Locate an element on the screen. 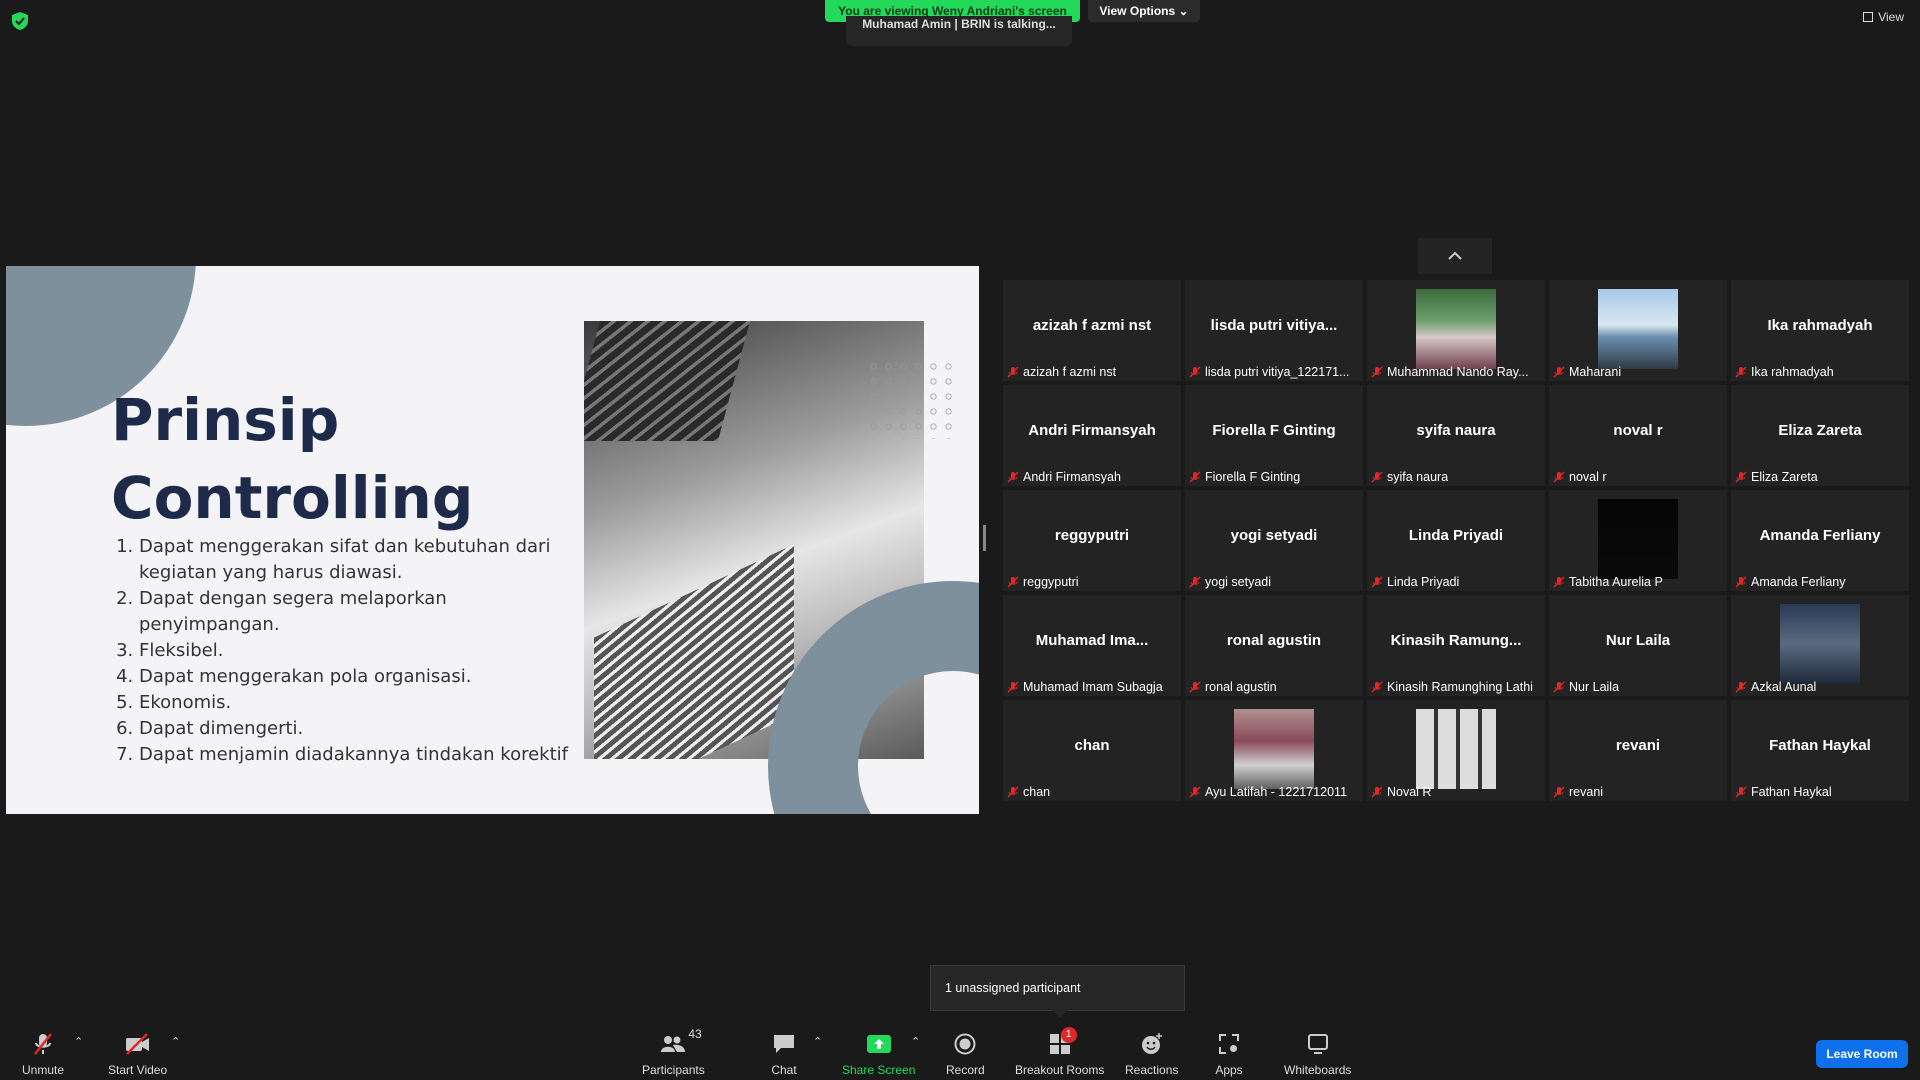  participant-tile: Ayu Latifah - 1221712011 is located at coordinates (1274, 750).